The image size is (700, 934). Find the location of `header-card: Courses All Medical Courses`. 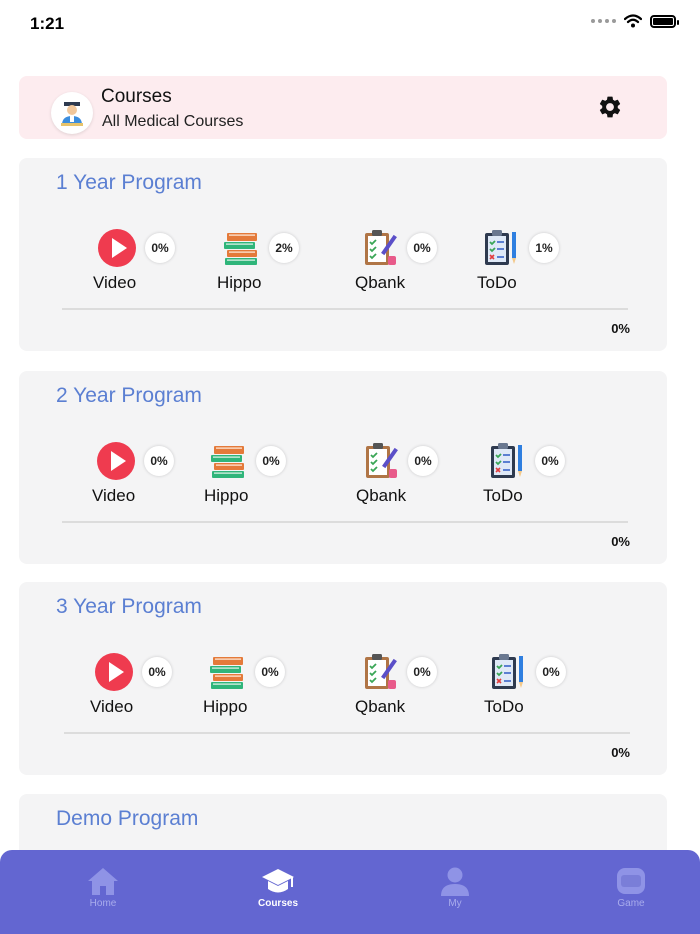

header-card: Courses All Medical Courses is located at coordinates (343, 107).